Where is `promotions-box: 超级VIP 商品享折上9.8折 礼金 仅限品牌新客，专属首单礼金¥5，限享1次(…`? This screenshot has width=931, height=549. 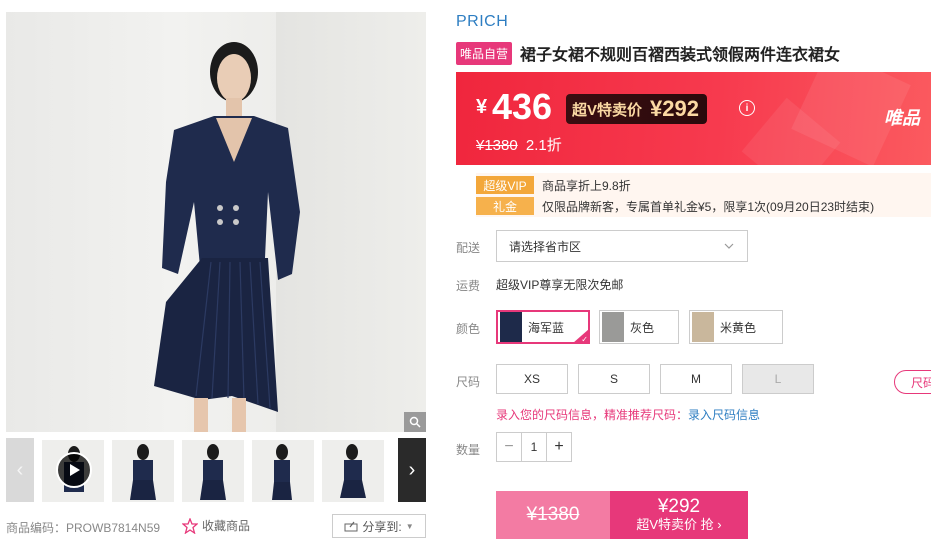 promotions-box: 超级VIP 商品享折上9.8折 礼金 仅限品牌新客，专属首单礼金¥5，限享1次(… is located at coordinates (703, 195).